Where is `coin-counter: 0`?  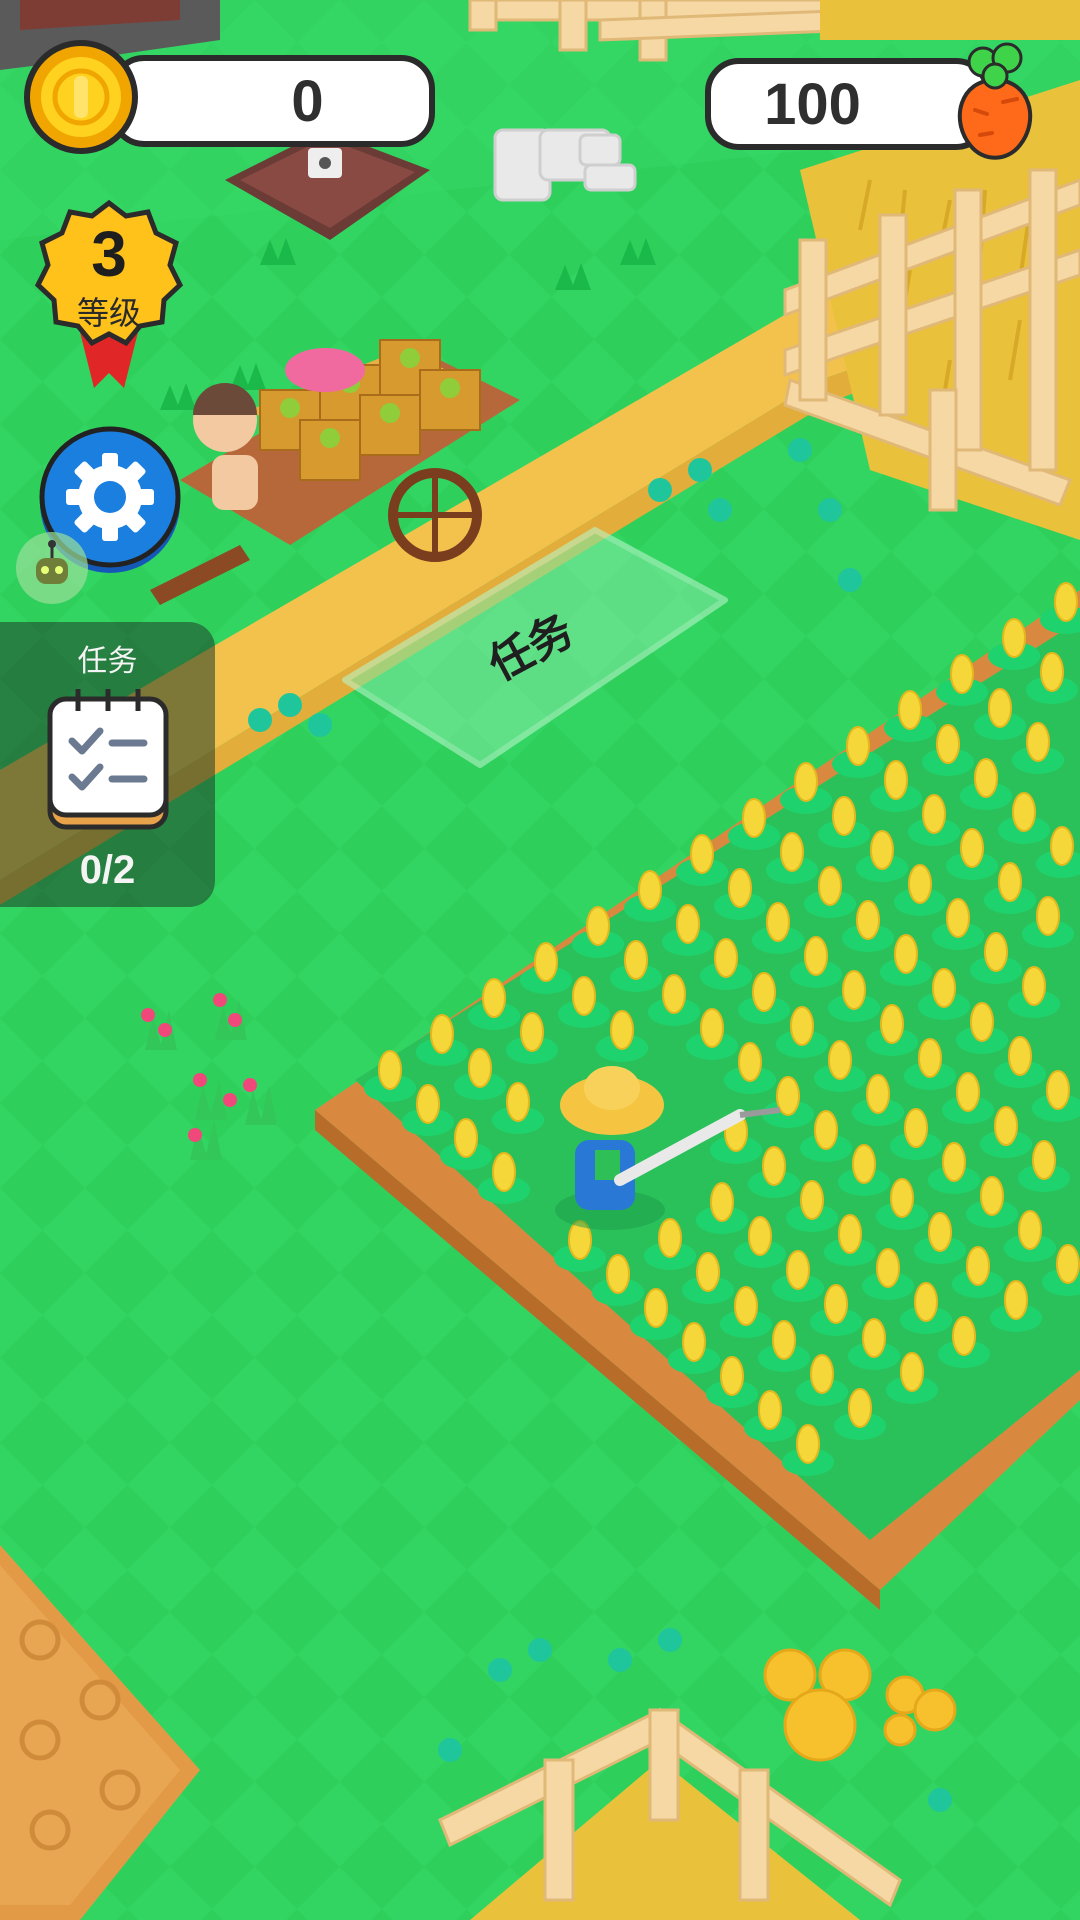 coin-counter: 0 is located at coordinates (272, 101).